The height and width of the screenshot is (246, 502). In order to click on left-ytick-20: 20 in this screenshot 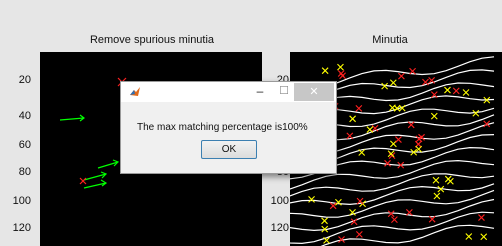, I will do `click(24, 80)`.